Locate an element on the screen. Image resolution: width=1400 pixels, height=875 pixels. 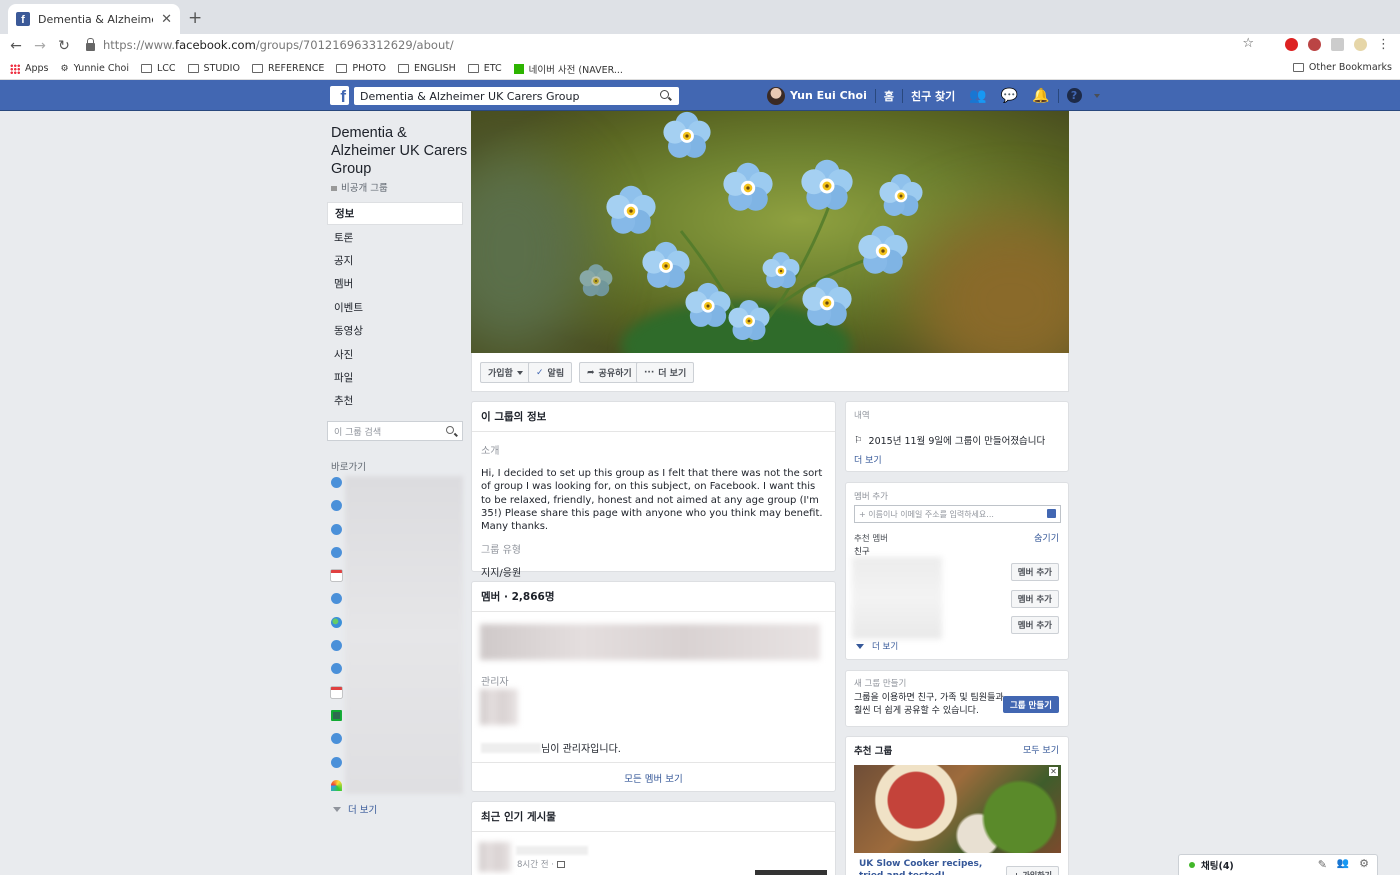
nav-item-announcements: 공지 is located at coordinates (395, 260).